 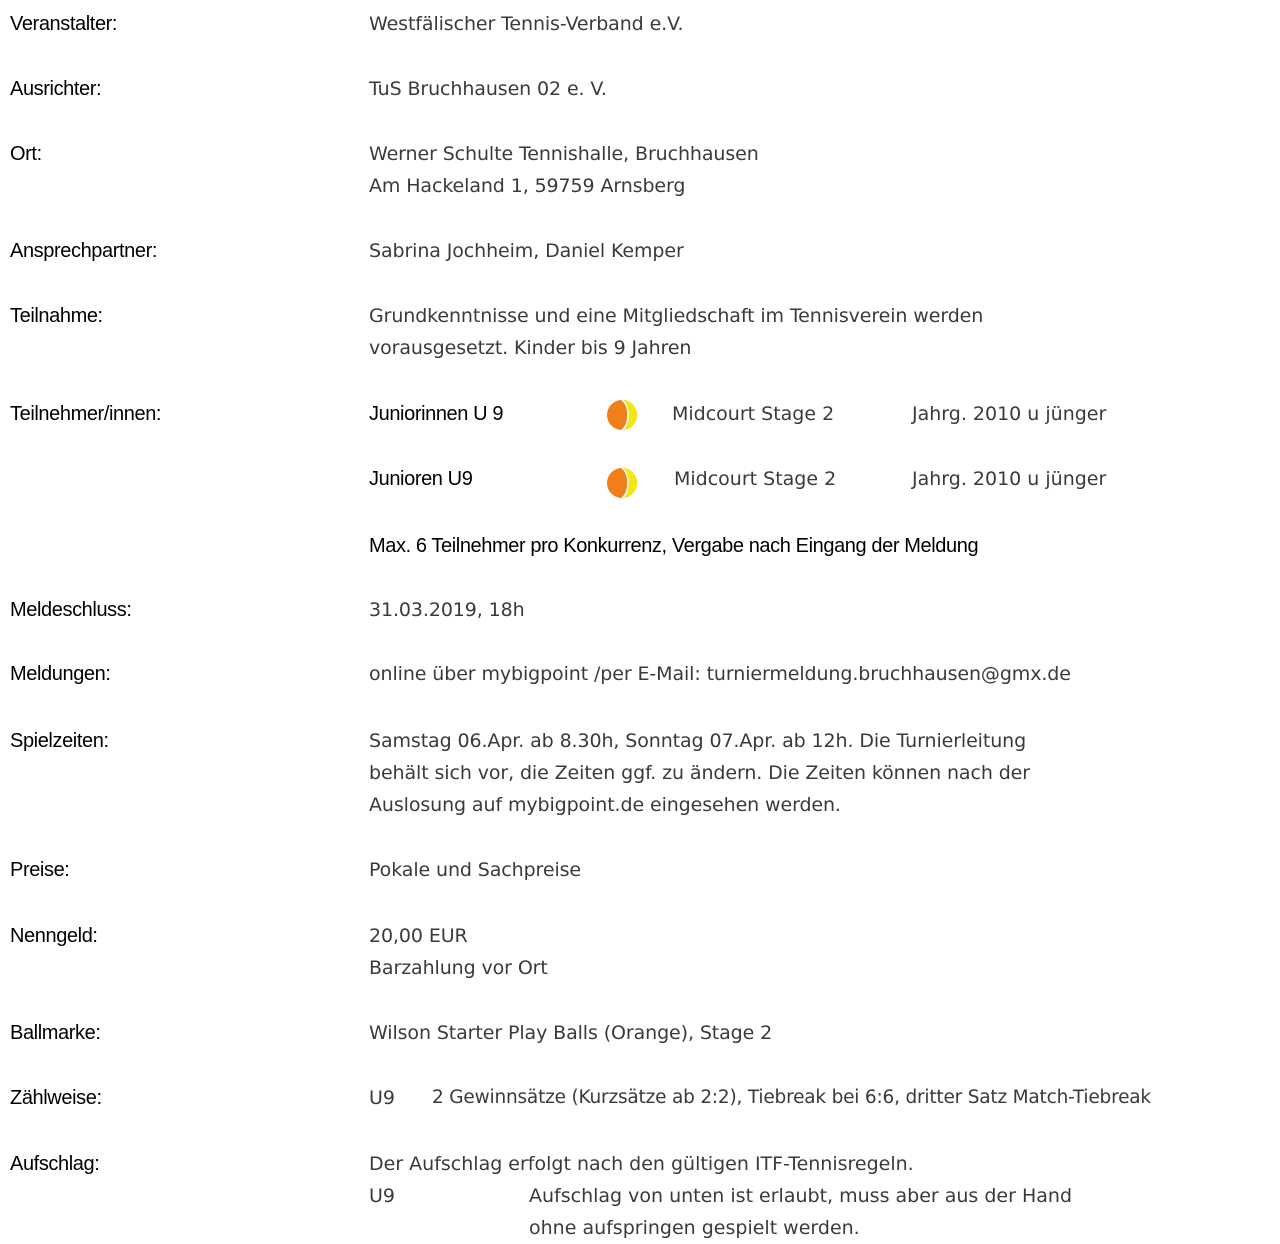 I want to click on group-name-junioren: Junioren U9, so click(x=421, y=479).